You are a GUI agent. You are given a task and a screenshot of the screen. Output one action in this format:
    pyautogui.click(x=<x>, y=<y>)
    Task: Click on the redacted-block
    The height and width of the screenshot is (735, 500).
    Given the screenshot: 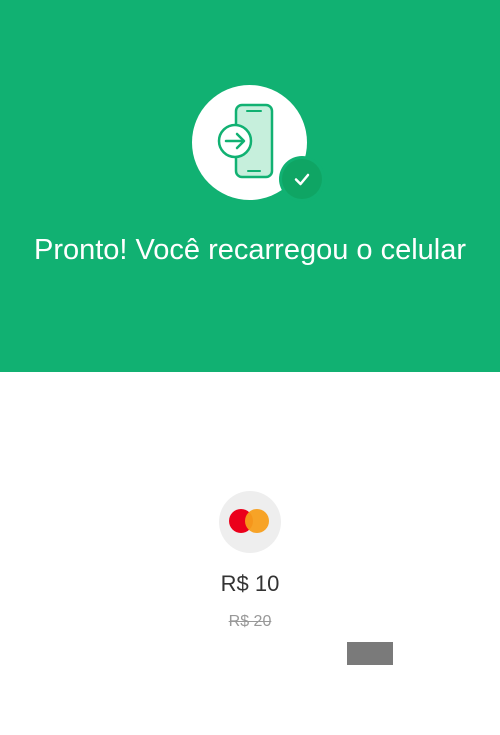 What is the action you would take?
    pyautogui.click(x=370, y=653)
    